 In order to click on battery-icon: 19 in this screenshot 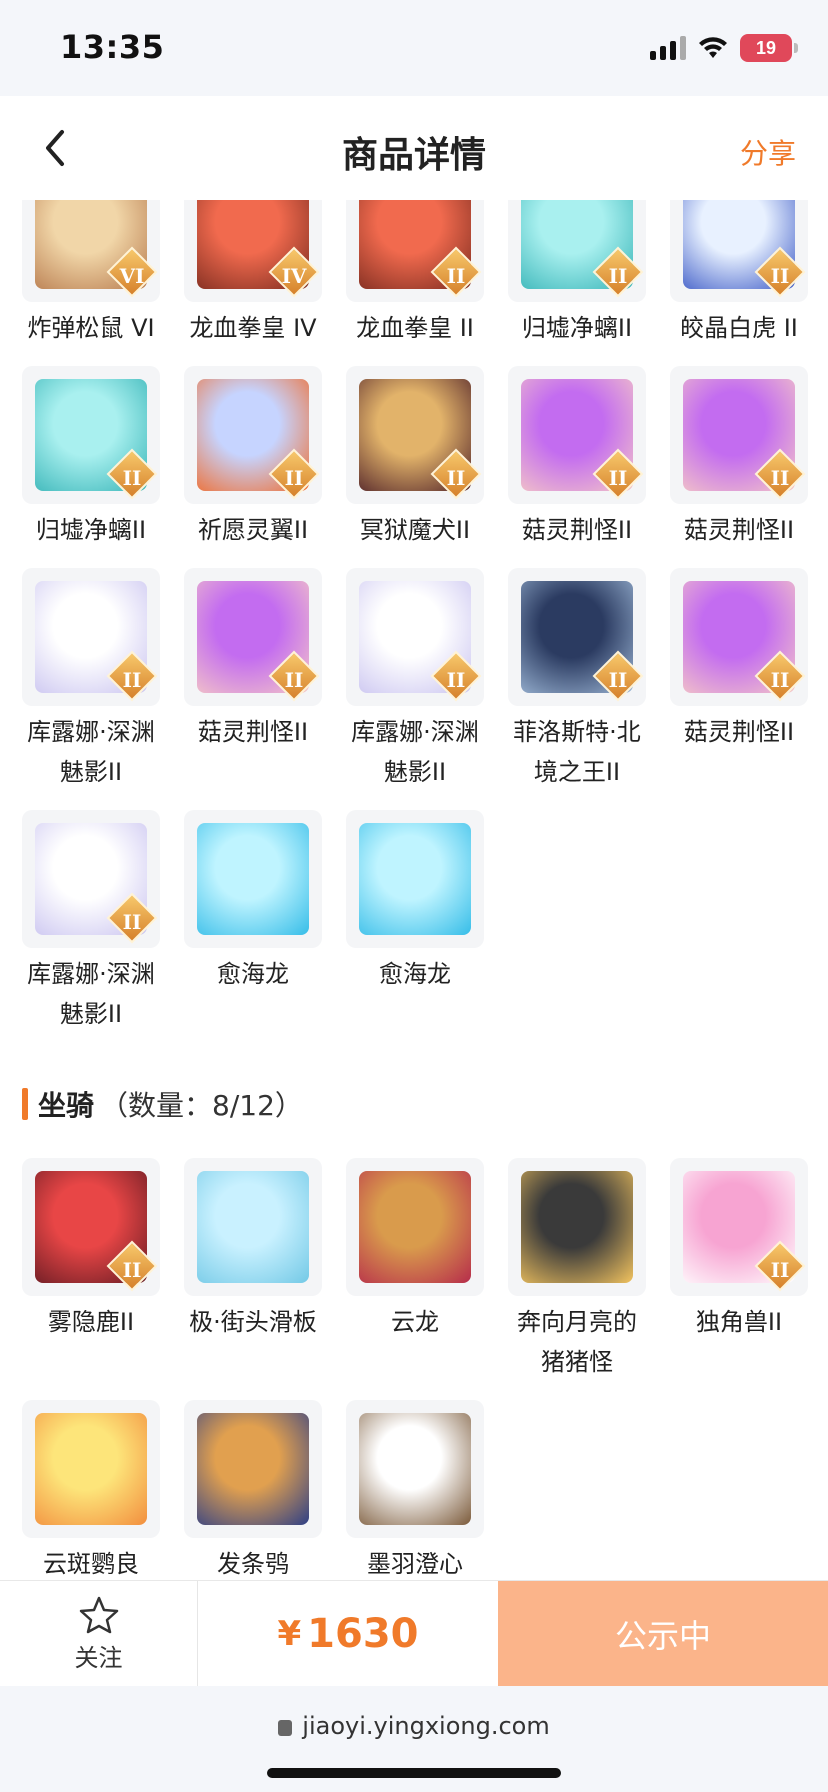, I will do `click(769, 48)`.